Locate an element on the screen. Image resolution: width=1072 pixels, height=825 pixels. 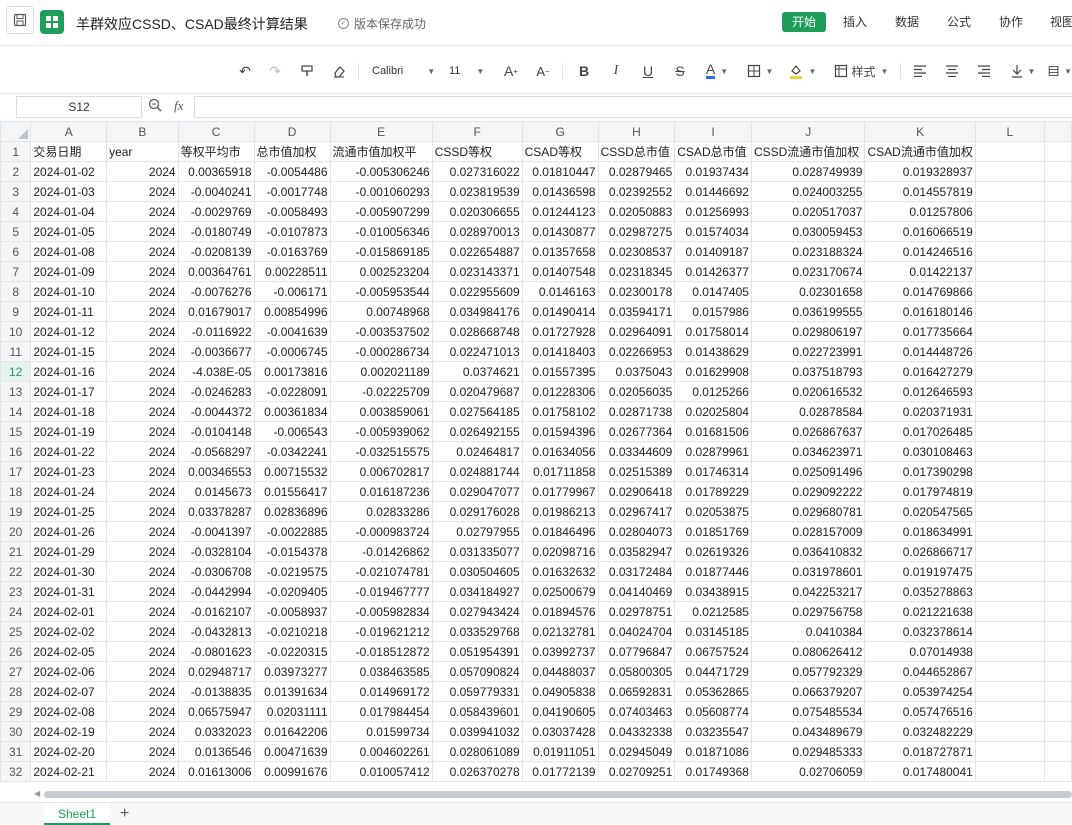
cell: 0.01426377 is located at coordinates (713, 271).